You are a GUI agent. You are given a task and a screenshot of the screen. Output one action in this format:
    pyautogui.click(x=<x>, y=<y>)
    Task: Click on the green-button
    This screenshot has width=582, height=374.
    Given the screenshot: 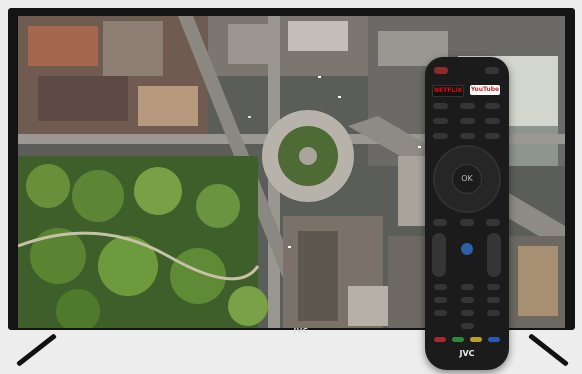 What is the action you would take?
    pyautogui.click(x=458, y=339)
    